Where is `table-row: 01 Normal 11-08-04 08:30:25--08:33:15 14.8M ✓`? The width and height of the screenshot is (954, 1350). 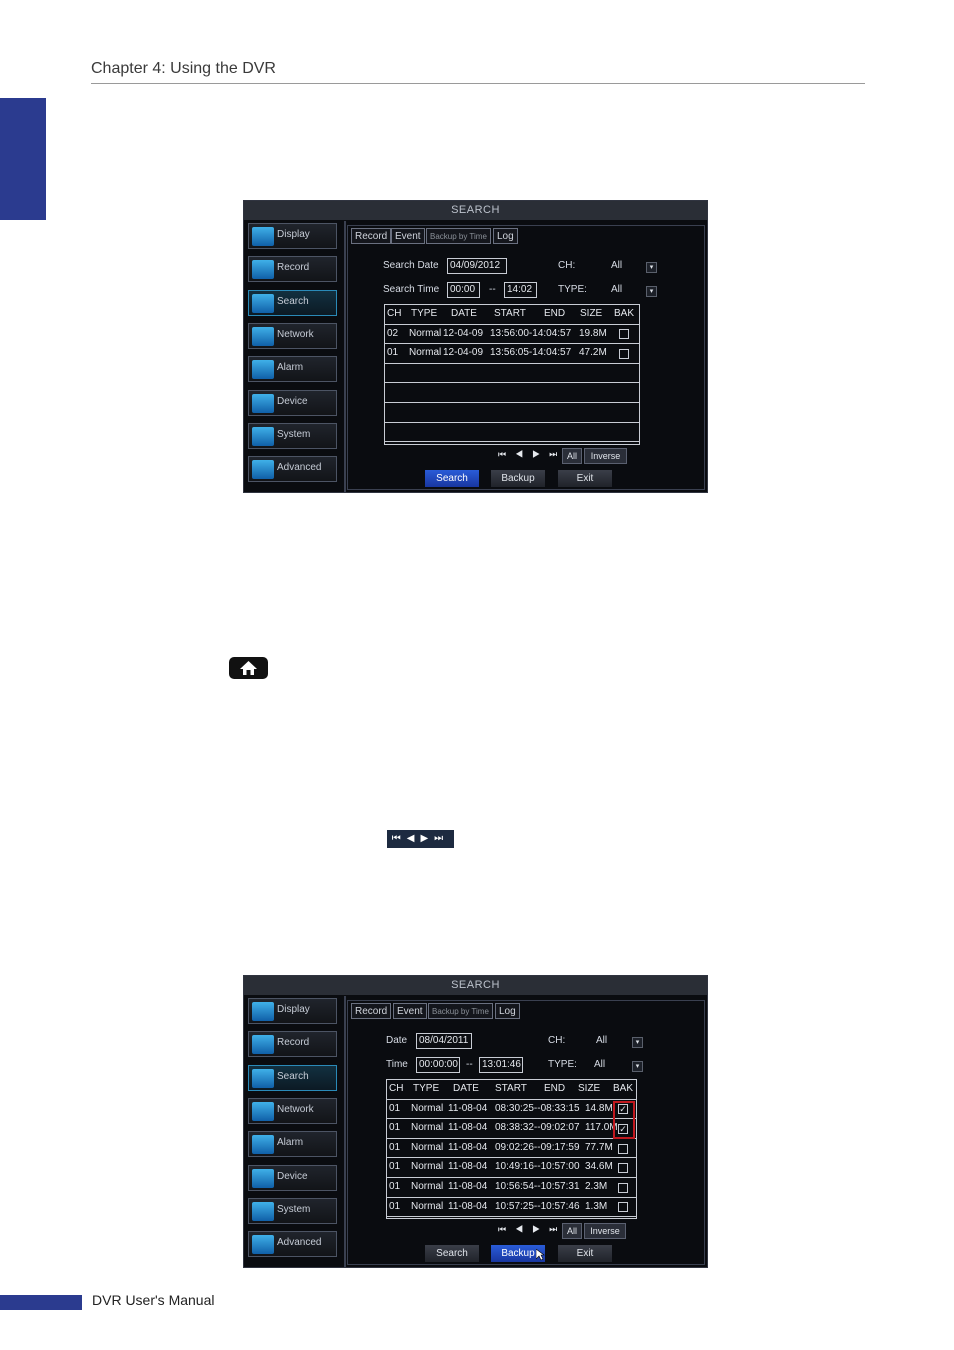
table-row: 01 Normal 11-08-04 08:30:25--08:33:15 14.8M ✓ is located at coordinates (511, 1110).